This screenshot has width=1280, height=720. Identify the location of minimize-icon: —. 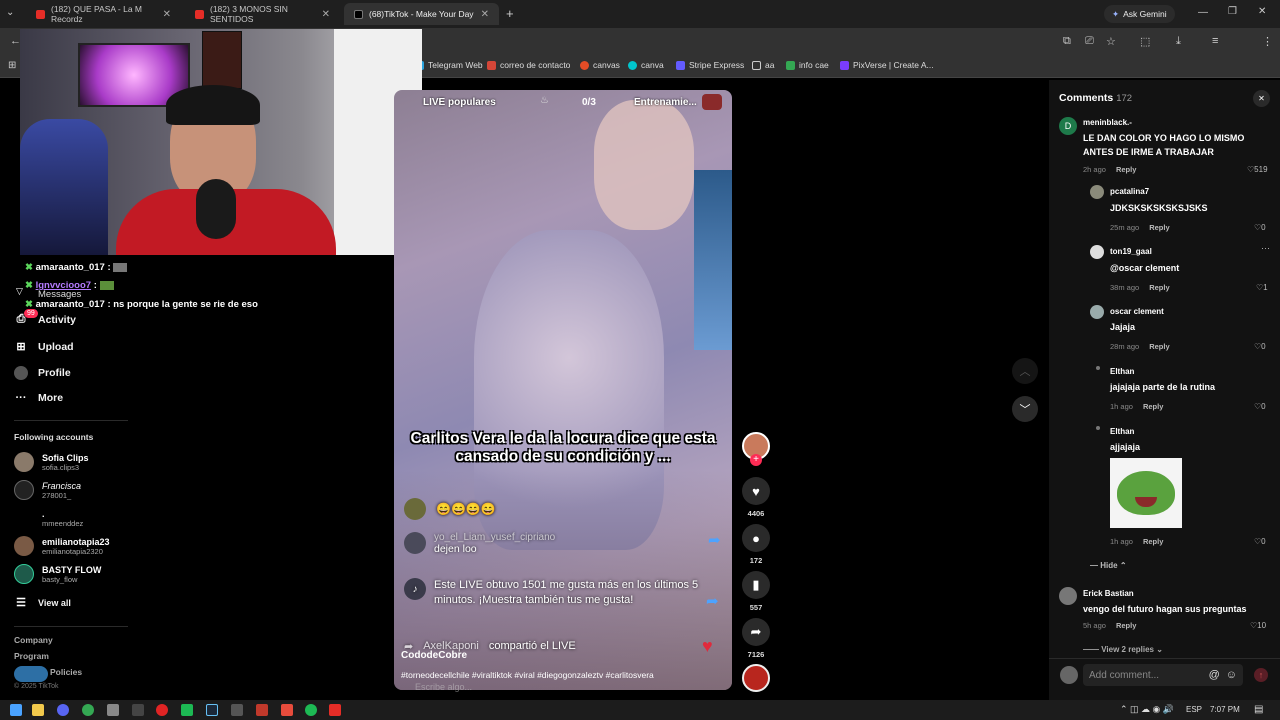
(1203, 12).